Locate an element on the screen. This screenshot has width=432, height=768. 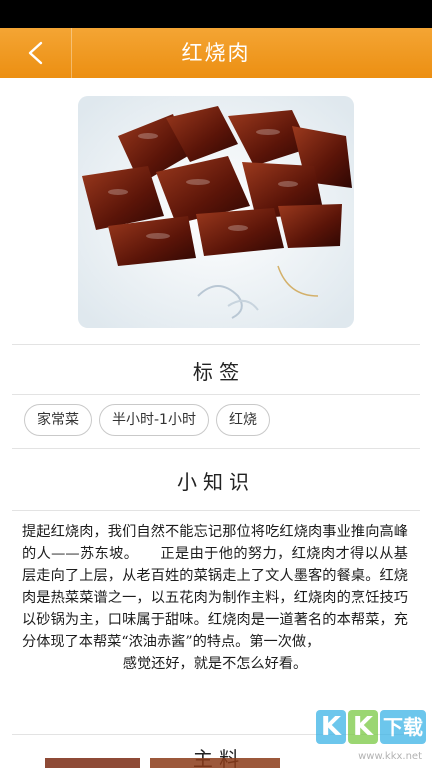
app-header: 红烧肉 is located at coordinates (216, 53).